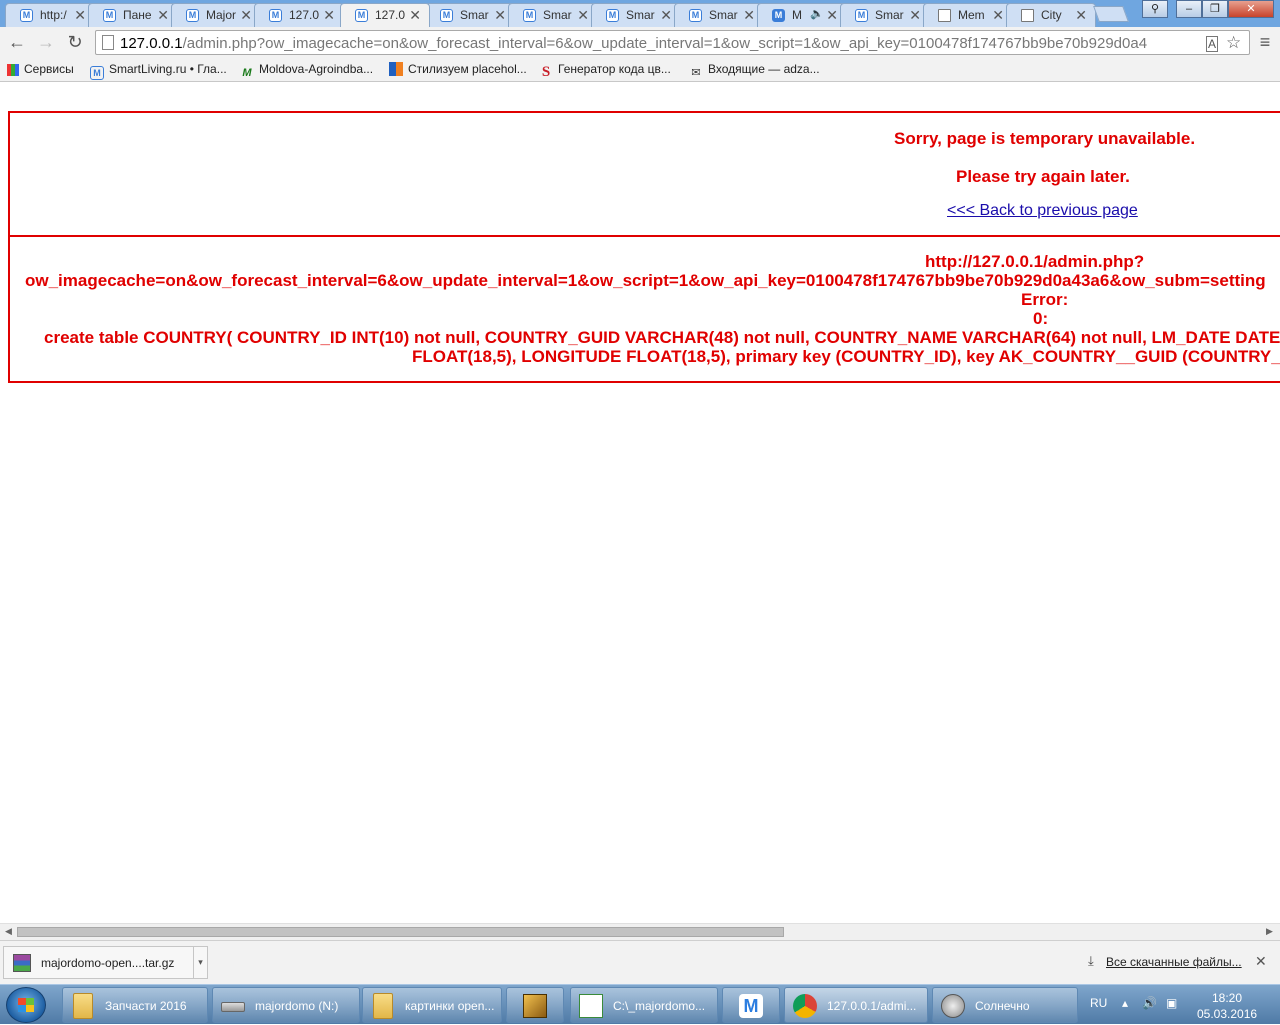 The height and width of the screenshot is (1025, 1280). What do you see at coordinates (50, 15) in the screenshot?
I see `tab-1: M http:/ ✕` at bounding box center [50, 15].